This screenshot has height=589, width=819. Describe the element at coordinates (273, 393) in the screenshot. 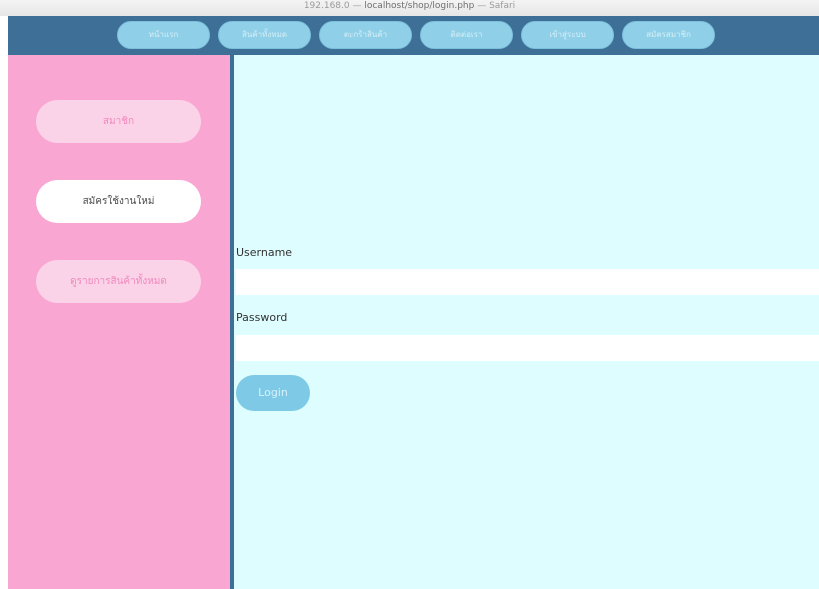

I see `login-button: Login` at that location.